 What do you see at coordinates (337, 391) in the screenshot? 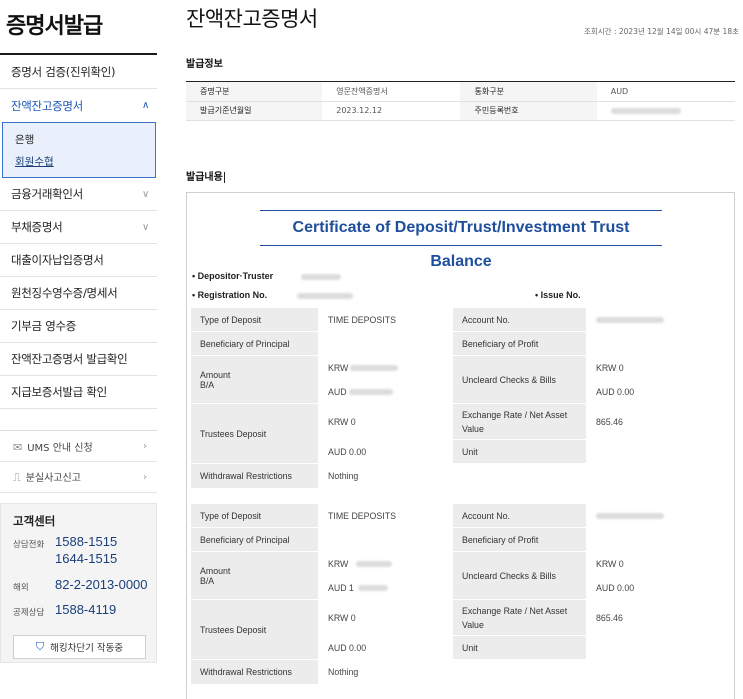
I see `amount-aud-text: AUD` at bounding box center [337, 391].